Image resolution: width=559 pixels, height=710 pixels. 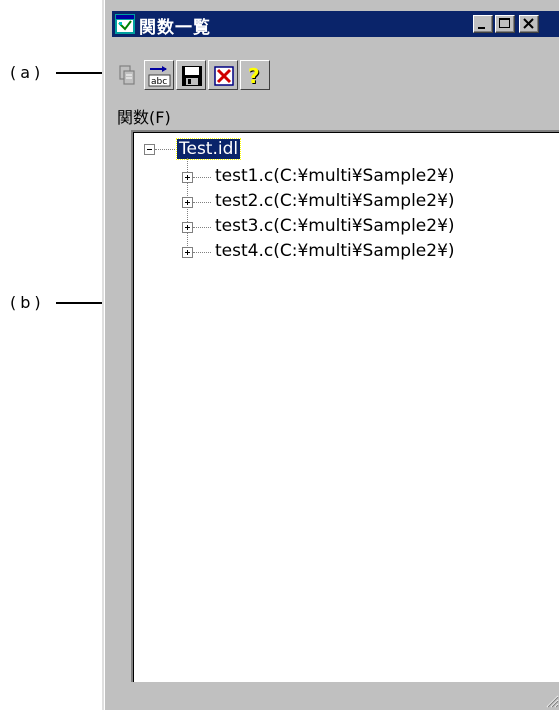 What do you see at coordinates (481, 28) in the screenshot?
I see `minimize-icon` at bounding box center [481, 28].